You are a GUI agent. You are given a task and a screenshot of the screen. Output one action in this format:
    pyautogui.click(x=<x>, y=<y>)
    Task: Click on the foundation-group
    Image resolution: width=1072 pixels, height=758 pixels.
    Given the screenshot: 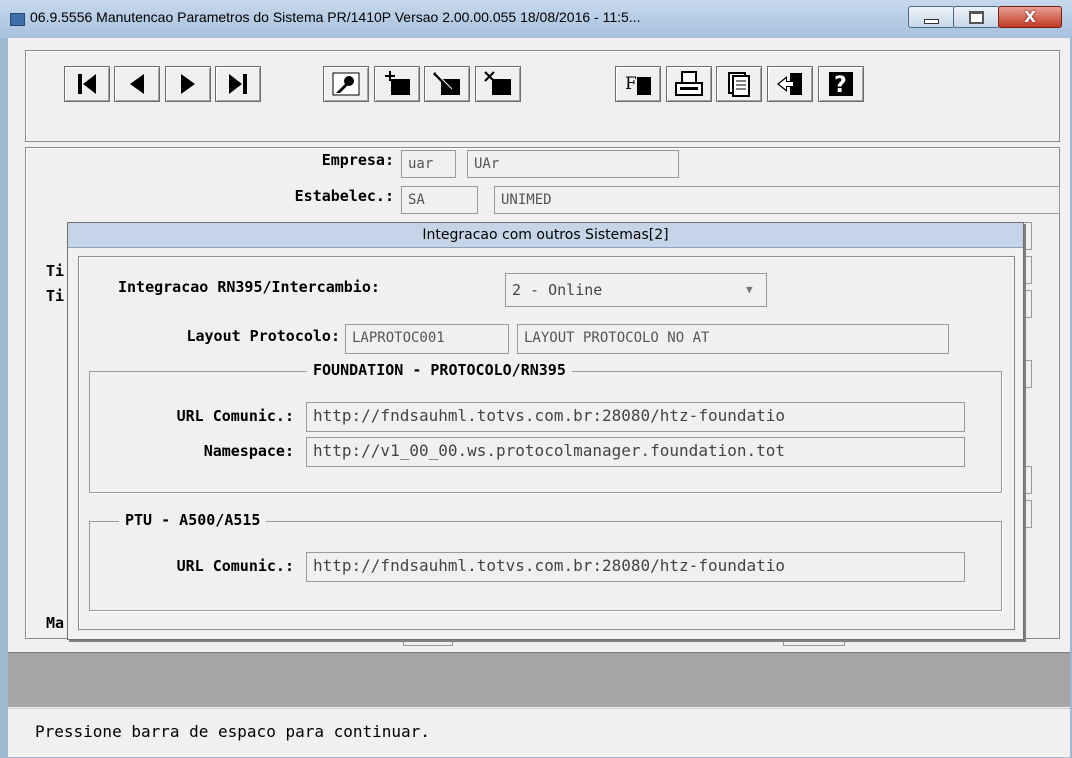 What is the action you would take?
    pyautogui.click(x=545, y=432)
    